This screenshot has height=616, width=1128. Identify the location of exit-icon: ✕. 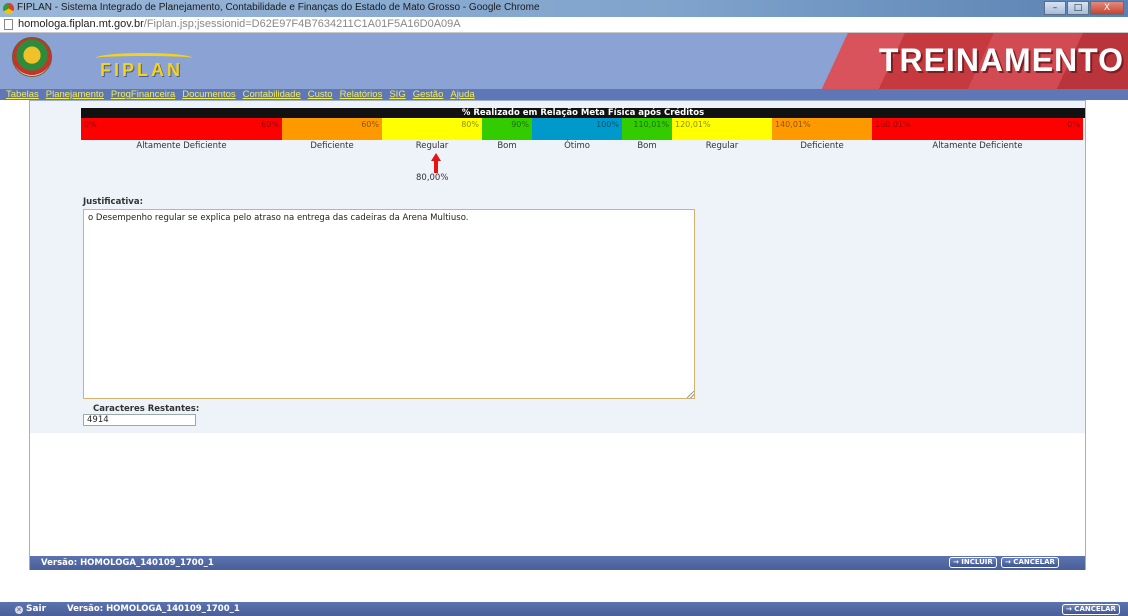
(19, 610).